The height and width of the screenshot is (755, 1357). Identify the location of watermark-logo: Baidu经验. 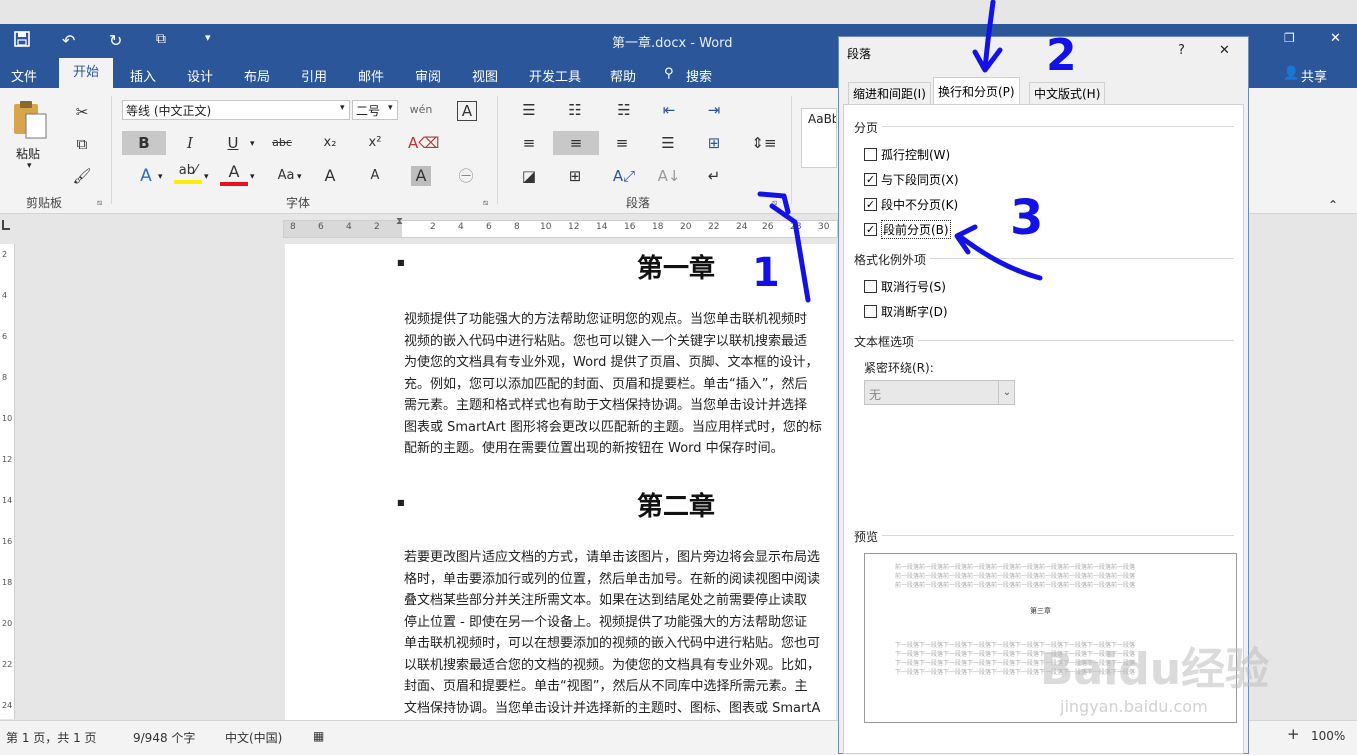
(1155, 669).